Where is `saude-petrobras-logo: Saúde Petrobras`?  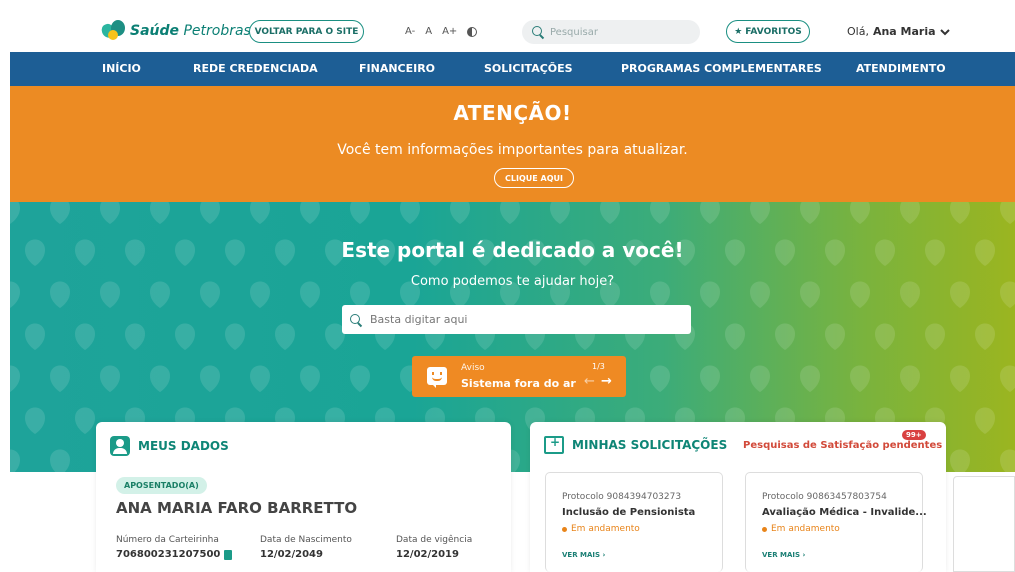
saude-petrobras-logo: Saúde Petrobras is located at coordinates (175, 31).